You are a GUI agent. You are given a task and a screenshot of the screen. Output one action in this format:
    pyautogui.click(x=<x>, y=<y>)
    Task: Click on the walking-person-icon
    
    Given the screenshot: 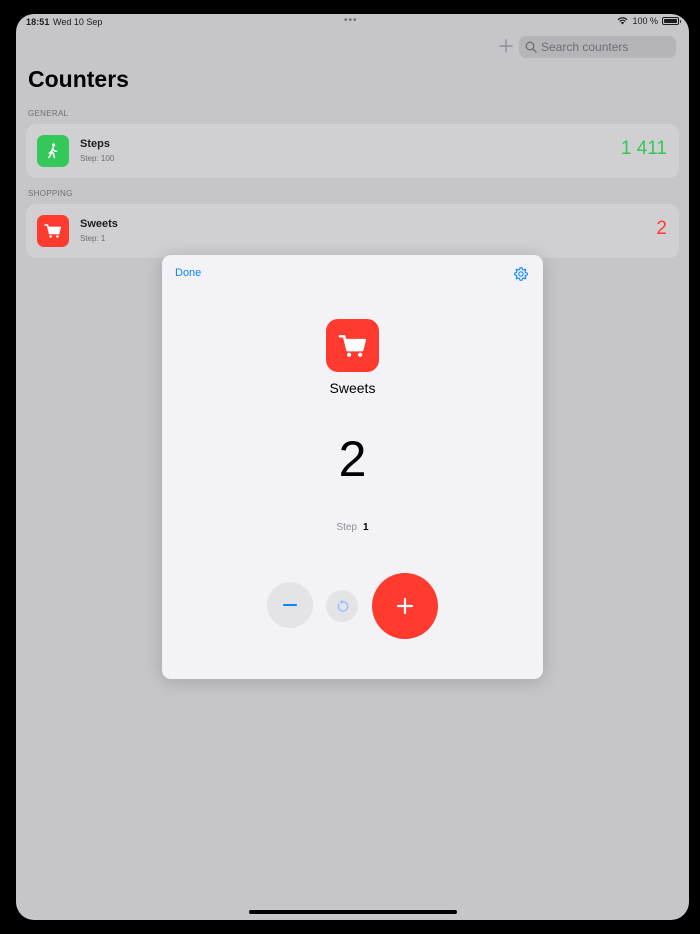 What is the action you would take?
    pyautogui.click(x=53, y=151)
    